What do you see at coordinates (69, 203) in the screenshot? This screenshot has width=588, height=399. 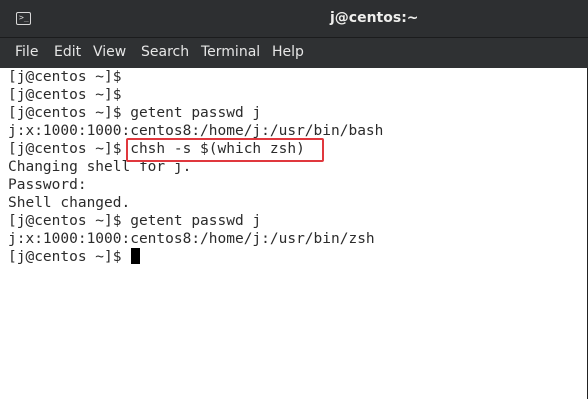 I see `terminal-line: Shell changed.` at bounding box center [69, 203].